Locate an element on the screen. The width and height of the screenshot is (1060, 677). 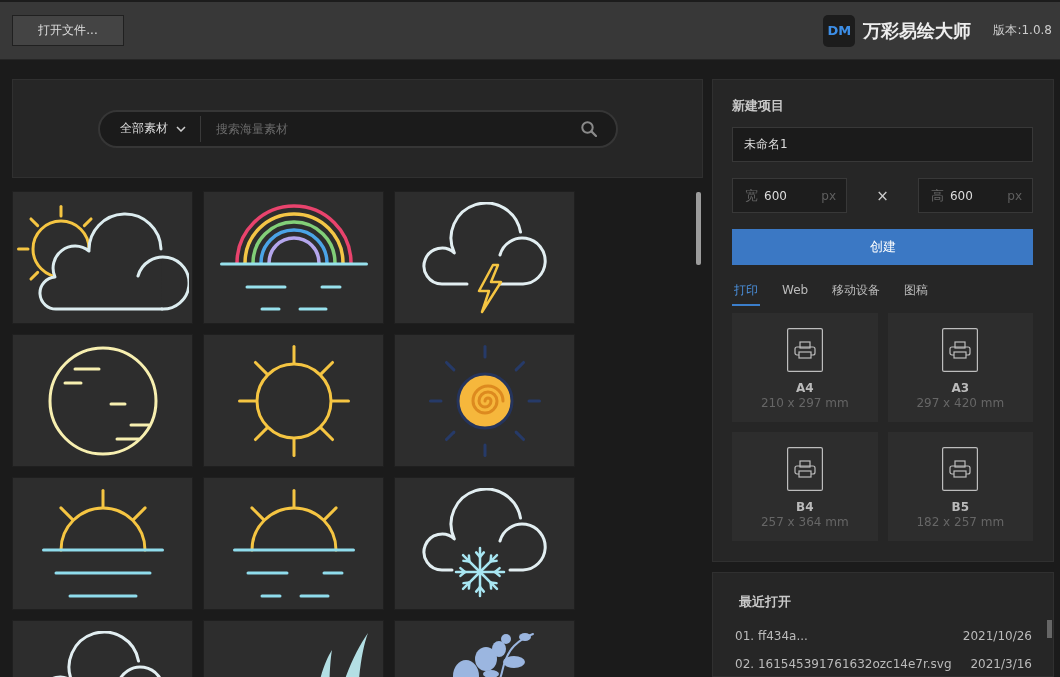
app-logo: DM is located at coordinates (839, 30).